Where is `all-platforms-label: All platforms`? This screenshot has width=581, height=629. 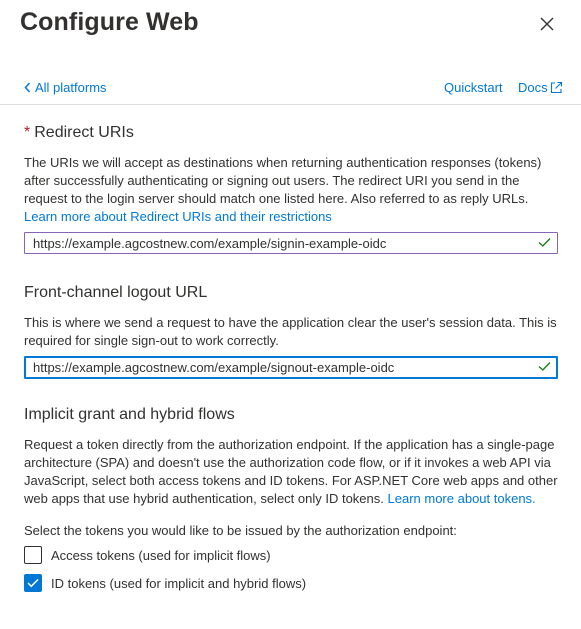 all-platforms-label: All platforms is located at coordinates (71, 87).